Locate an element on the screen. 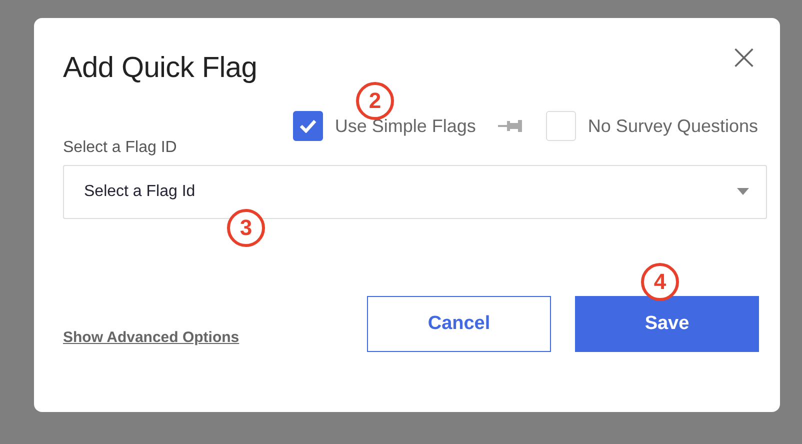  check-icon is located at coordinates (307, 126).